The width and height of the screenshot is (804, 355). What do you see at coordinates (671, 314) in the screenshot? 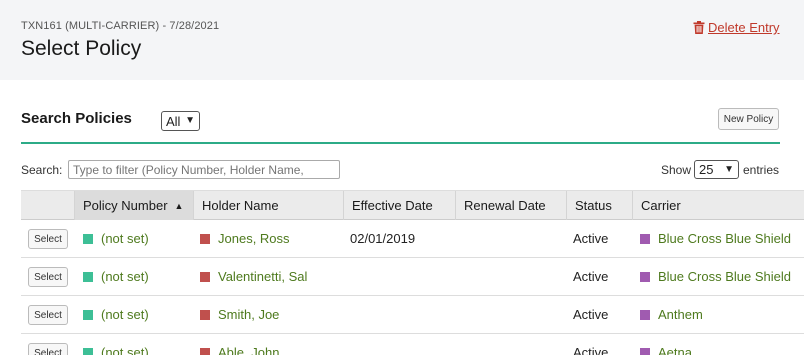
I see `carrier-cell: Anthem` at bounding box center [671, 314].